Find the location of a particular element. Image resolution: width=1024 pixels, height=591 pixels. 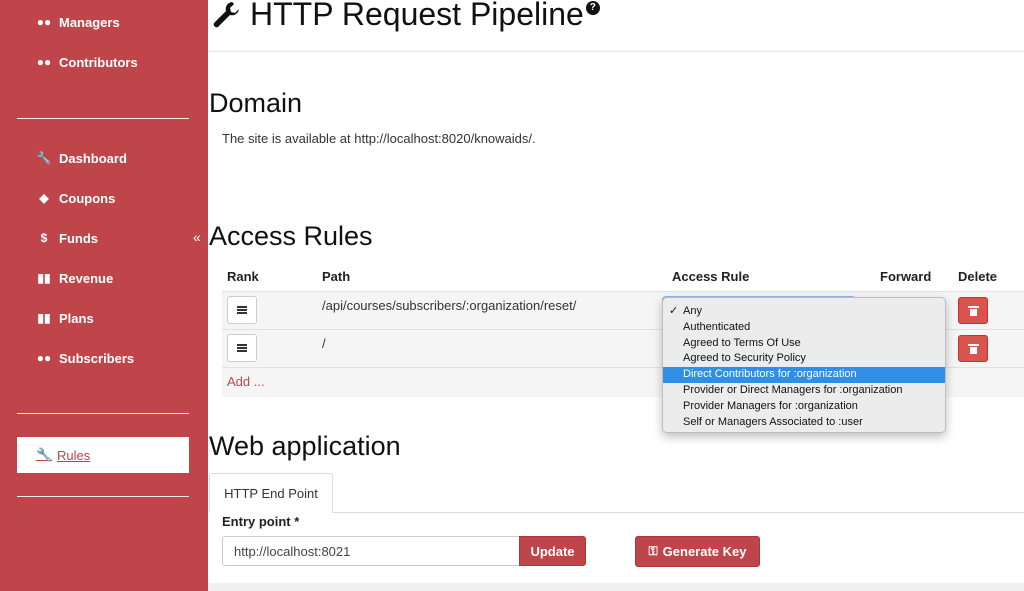

page-footer-band is located at coordinates (616, 587).